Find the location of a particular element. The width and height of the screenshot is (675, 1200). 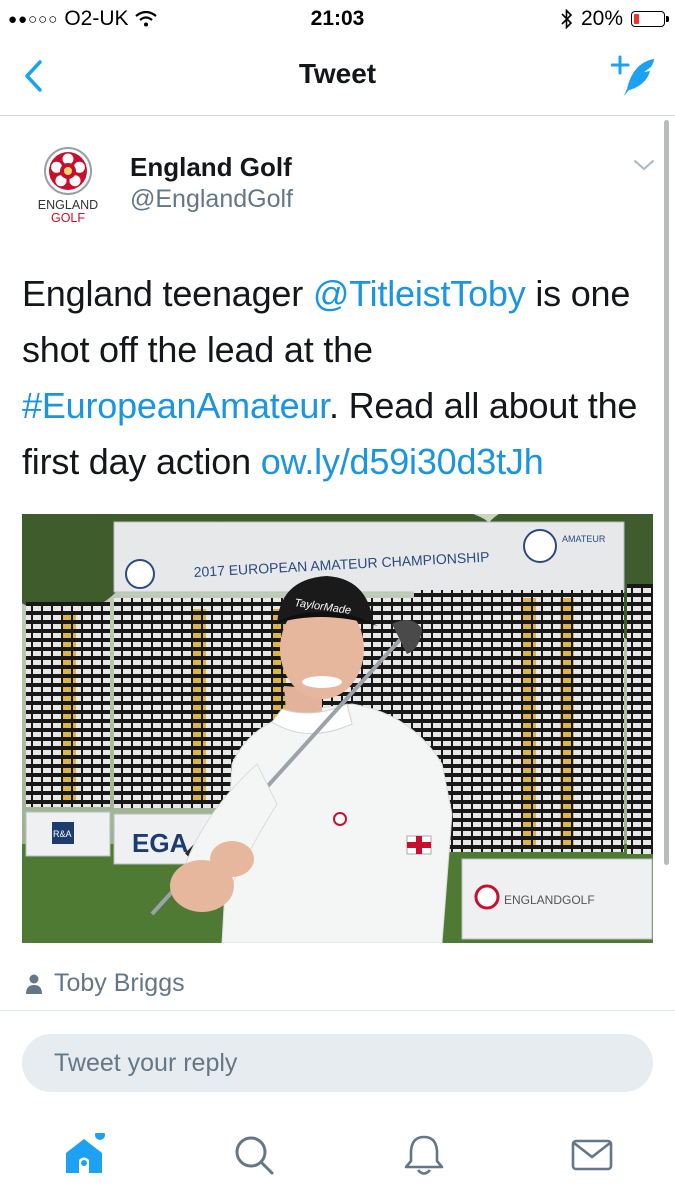

notifications-icon is located at coordinates (424, 1155).